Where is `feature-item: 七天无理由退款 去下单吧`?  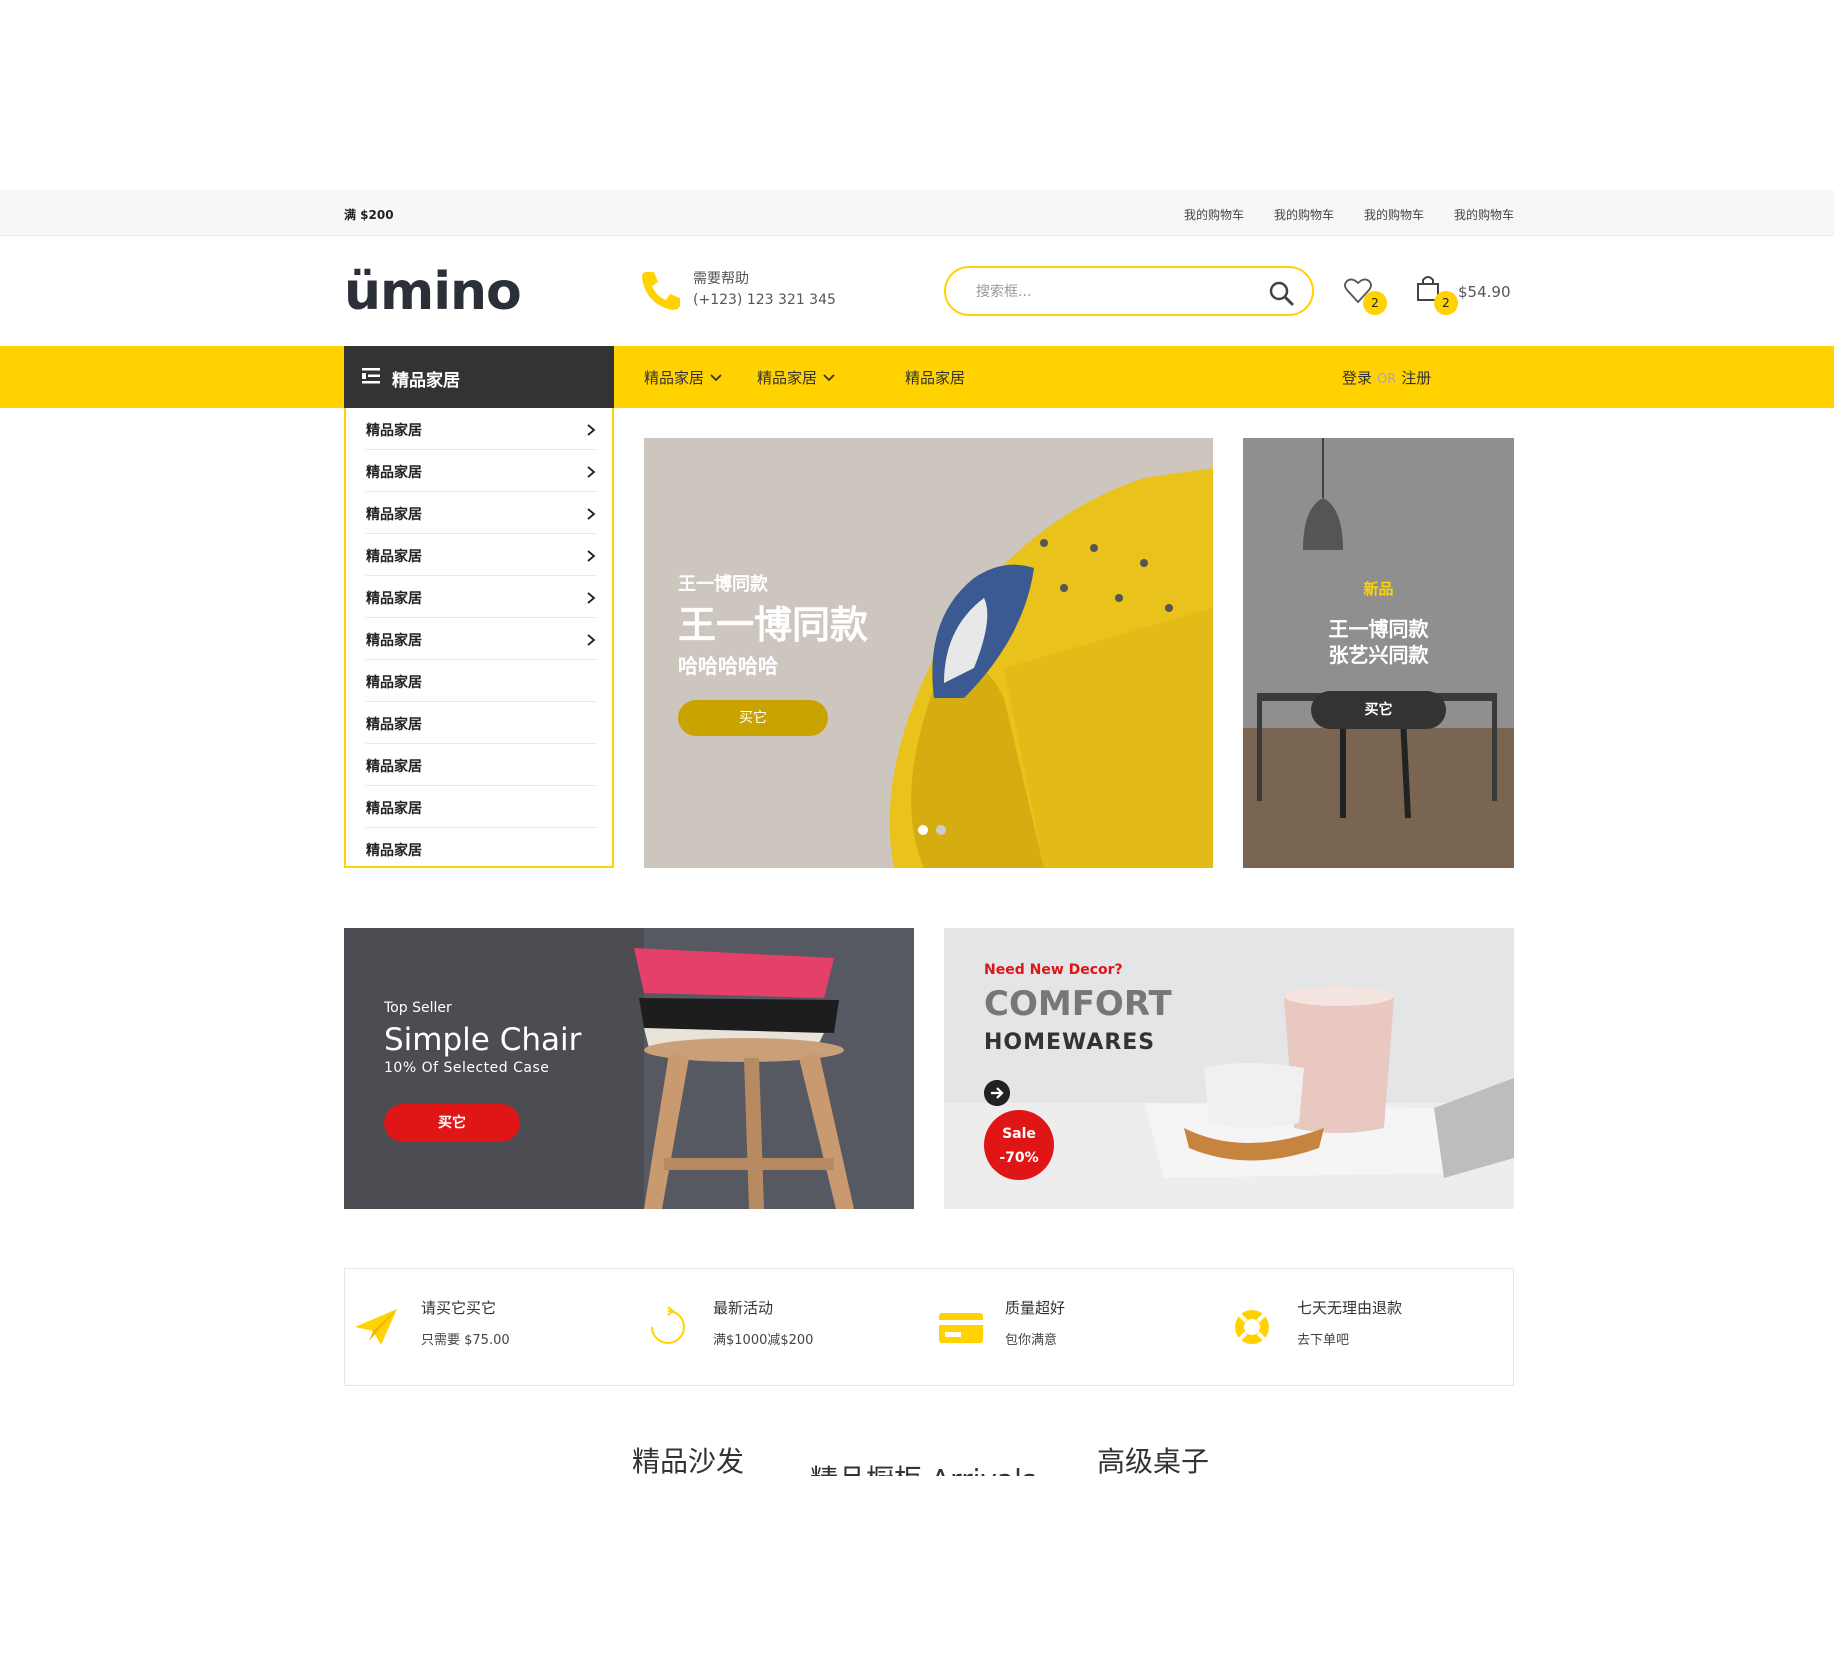
feature-item: 七天无理由退款 去下单吧 is located at coordinates (1367, 1328).